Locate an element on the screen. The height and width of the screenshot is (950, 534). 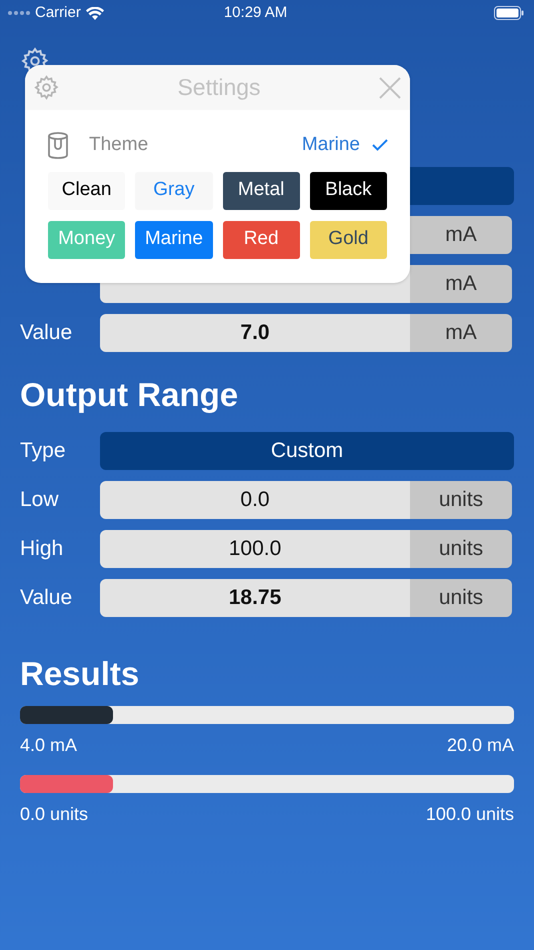
range-min-label: 0.0 units is located at coordinates (54, 814).